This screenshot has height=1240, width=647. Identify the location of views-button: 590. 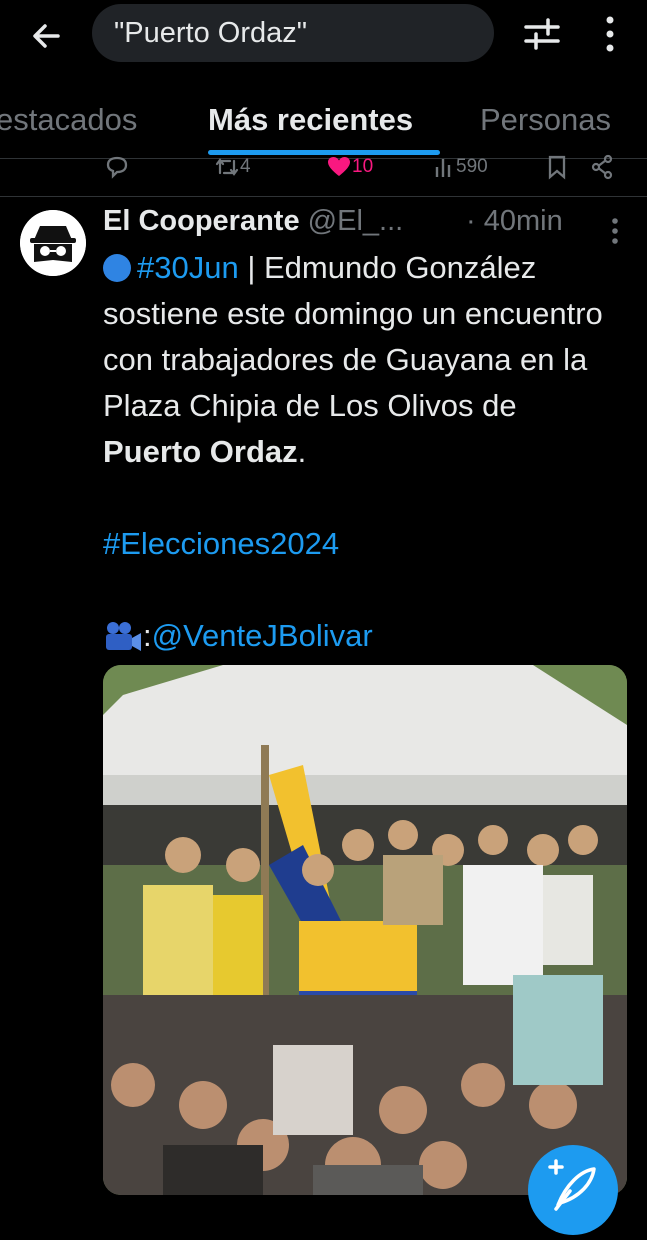
(461, 167).